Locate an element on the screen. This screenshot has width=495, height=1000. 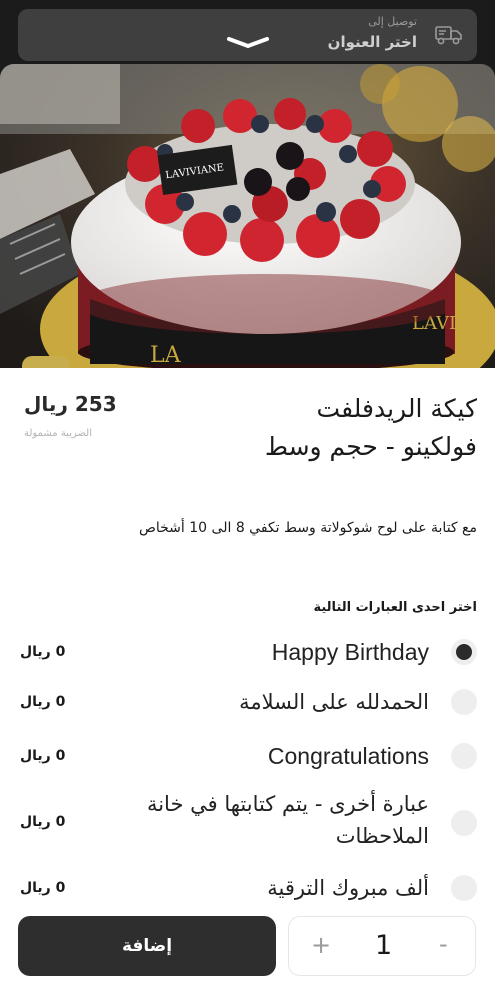
favorite-button is located at coordinates (46, 362).